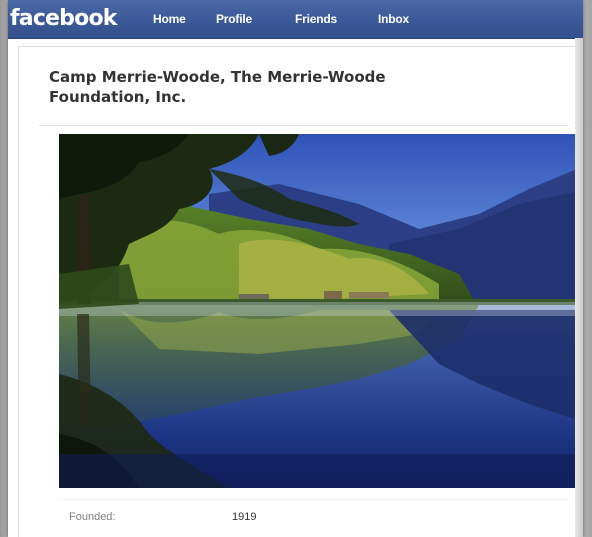 This screenshot has height=537, width=592. What do you see at coordinates (314, 499) in the screenshot?
I see `info-divider` at bounding box center [314, 499].